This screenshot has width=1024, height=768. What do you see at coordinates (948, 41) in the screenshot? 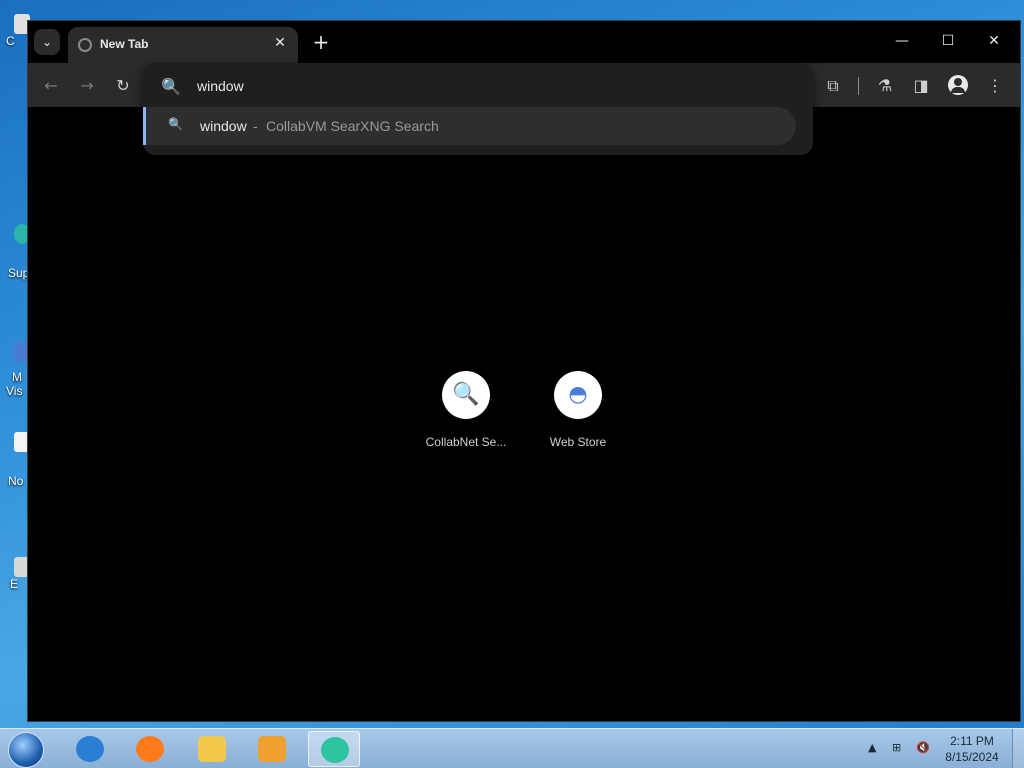
I see `maximize-button: ☐` at bounding box center [948, 41].